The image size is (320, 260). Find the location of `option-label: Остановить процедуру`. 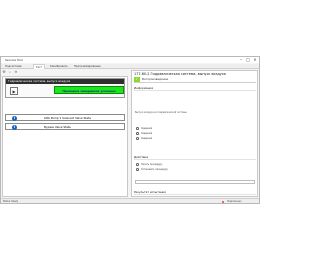

option-label: Остановить процедуру is located at coordinates (154, 169).